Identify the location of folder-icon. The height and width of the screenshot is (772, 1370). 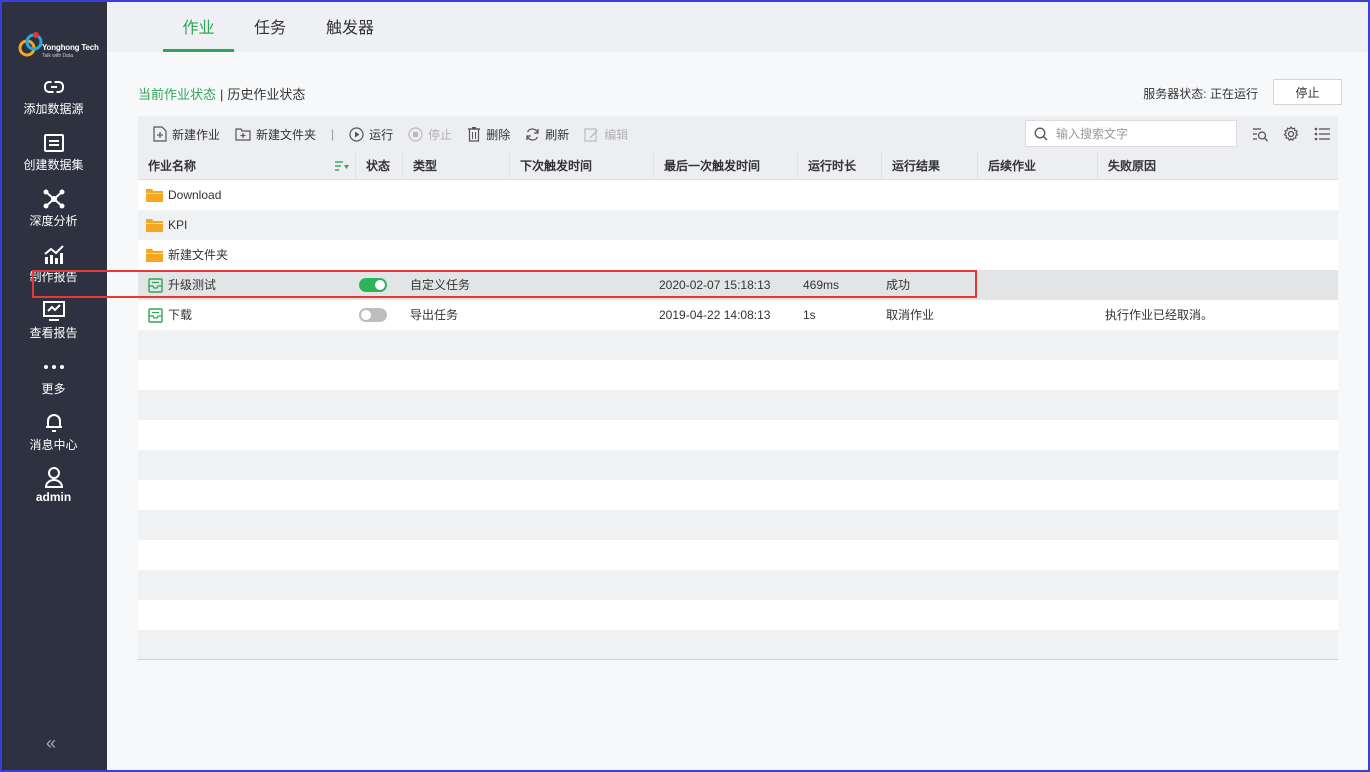
(154, 225).